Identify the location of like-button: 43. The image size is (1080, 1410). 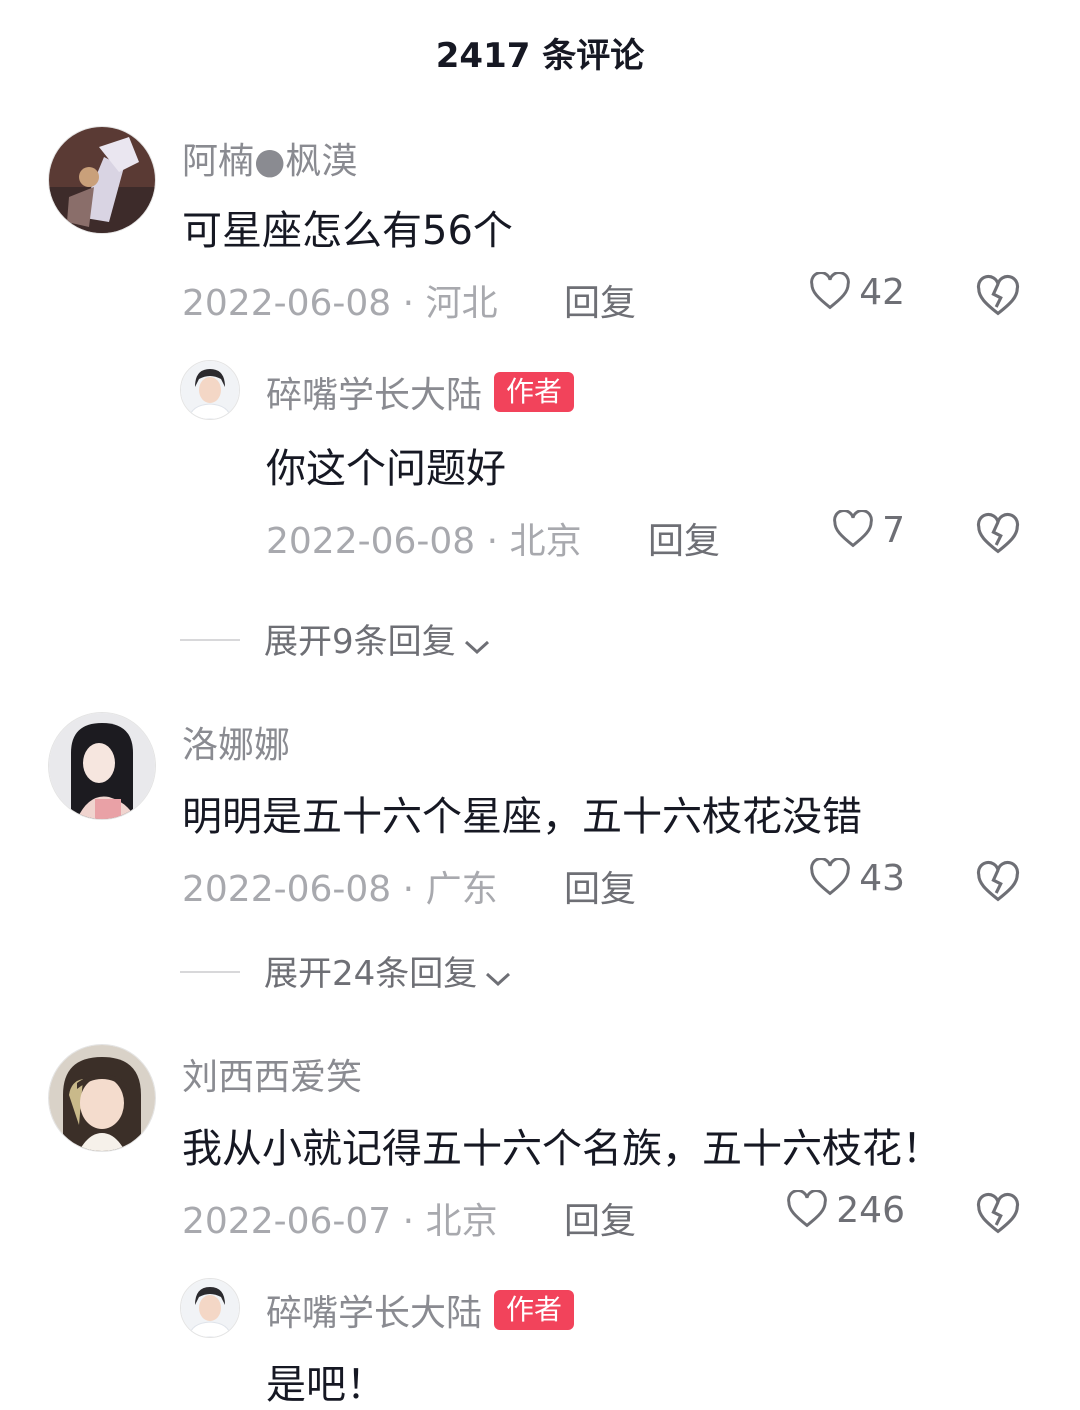
(825, 878).